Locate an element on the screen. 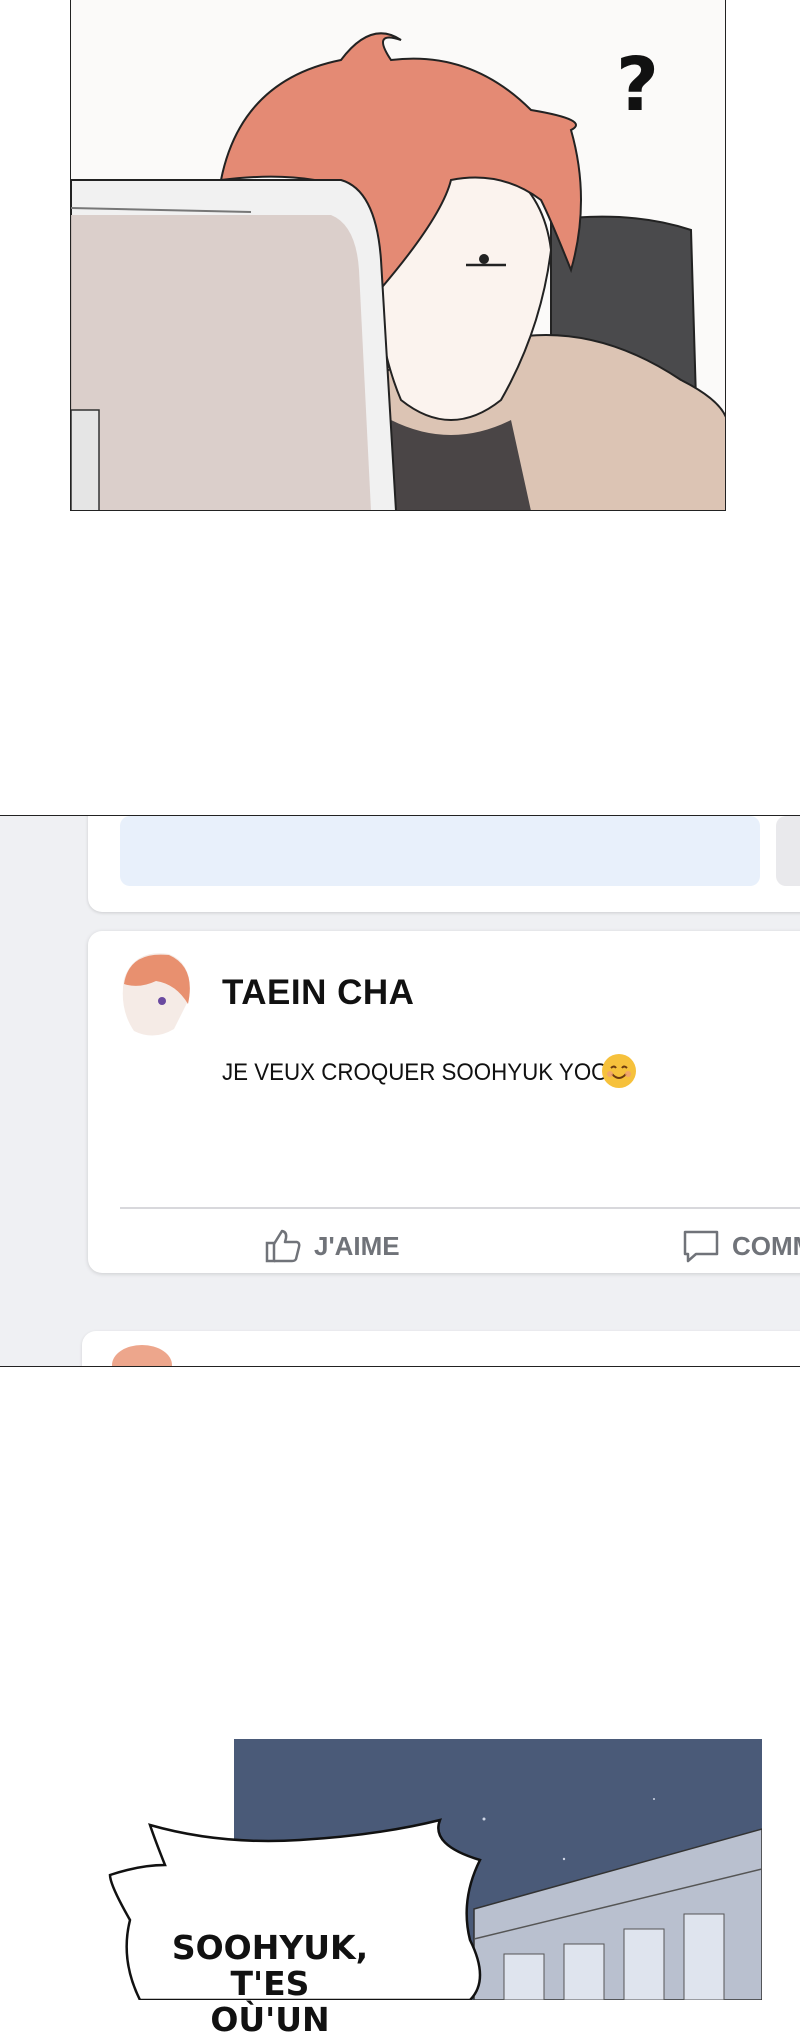 Image resolution: width=800 pixels, height=2039 pixels. previous-post-card is located at coordinates (444, 864).